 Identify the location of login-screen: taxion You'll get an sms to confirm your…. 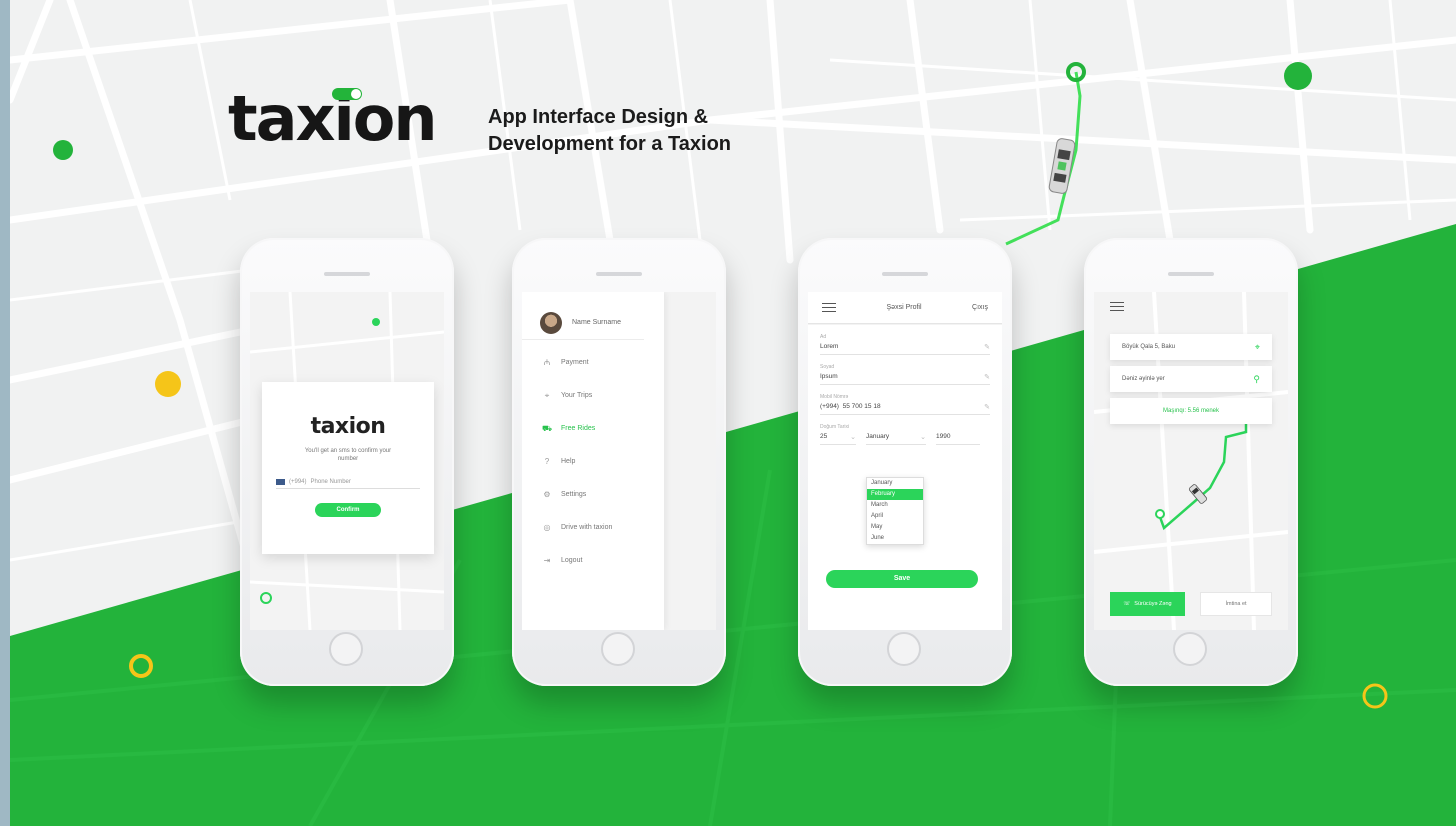
(347, 461).